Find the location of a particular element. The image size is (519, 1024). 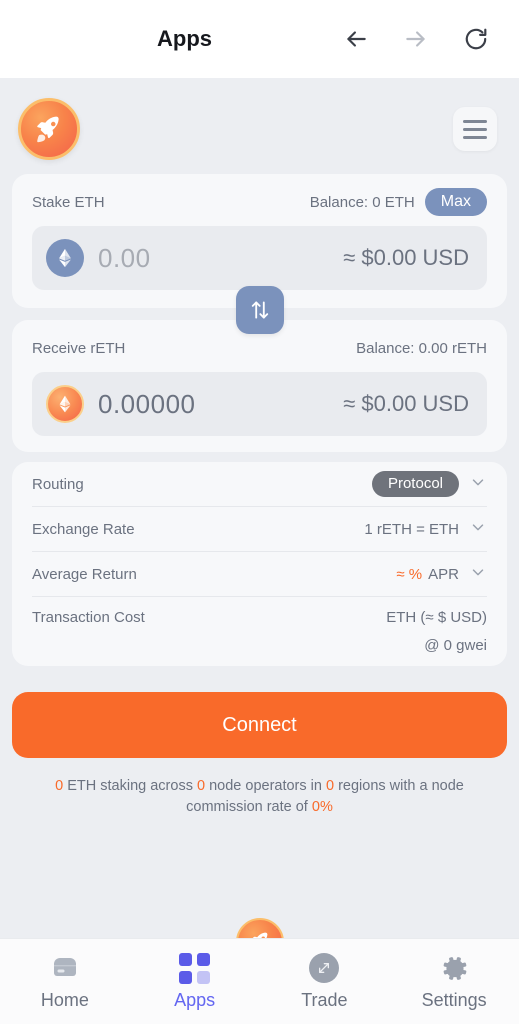

stat-commission: 0% is located at coordinates (322, 807).